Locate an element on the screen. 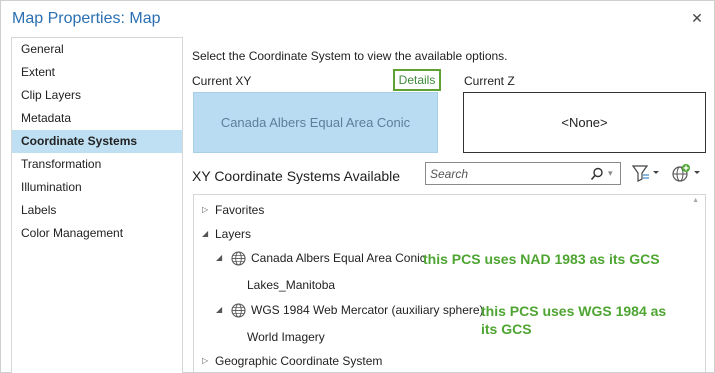 The height and width of the screenshot is (373, 715). sidebar-item-metadata: Metadata is located at coordinates (97, 118).